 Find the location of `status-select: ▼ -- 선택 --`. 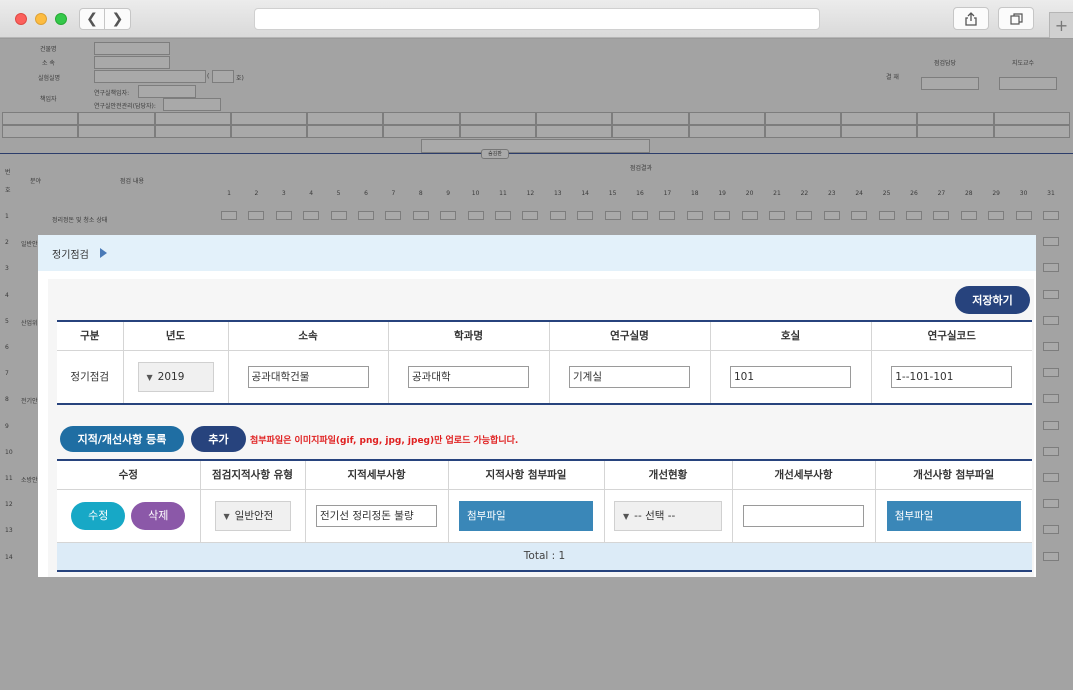

status-select: ▼ -- 선택 -- is located at coordinates (668, 515).